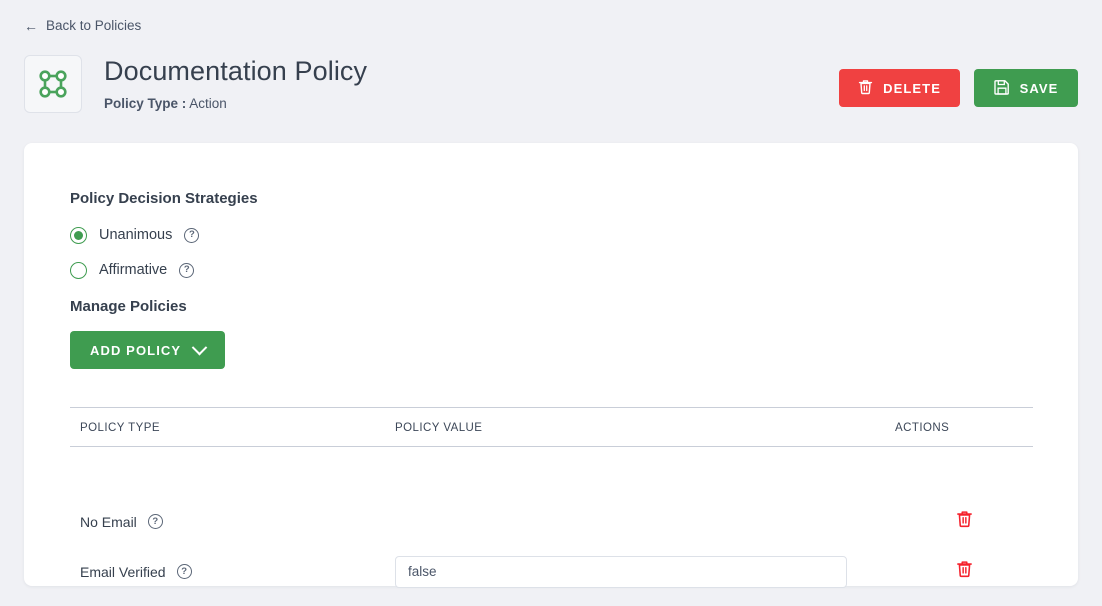 The width and height of the screenshot is (1102, 606). I want to click on delete-button: DELETE, so click(899, 88).